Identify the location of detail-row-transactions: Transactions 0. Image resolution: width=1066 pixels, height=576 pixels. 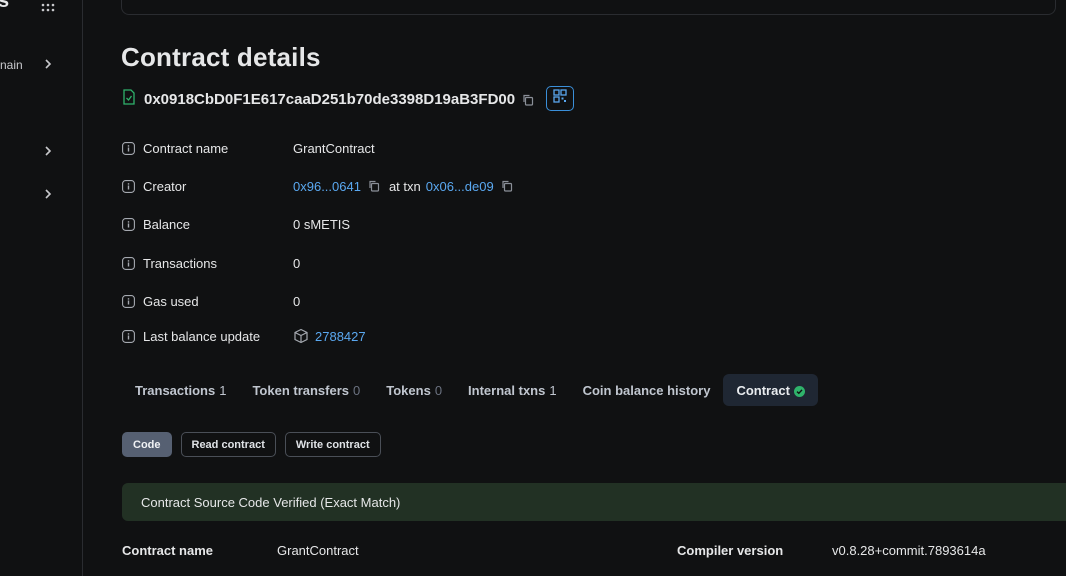
(211, 263).